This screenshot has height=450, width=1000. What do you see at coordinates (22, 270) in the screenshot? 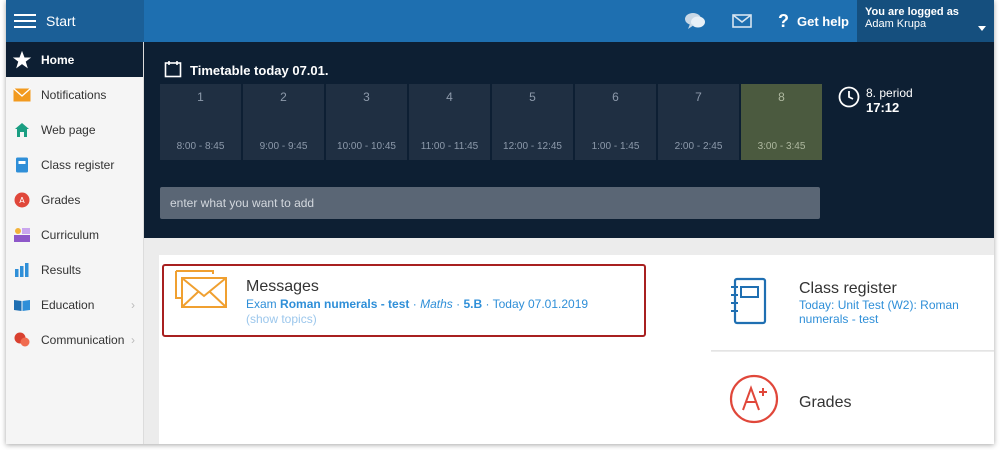
I see `bar-chart-icon` at bounding box center [22, 270].